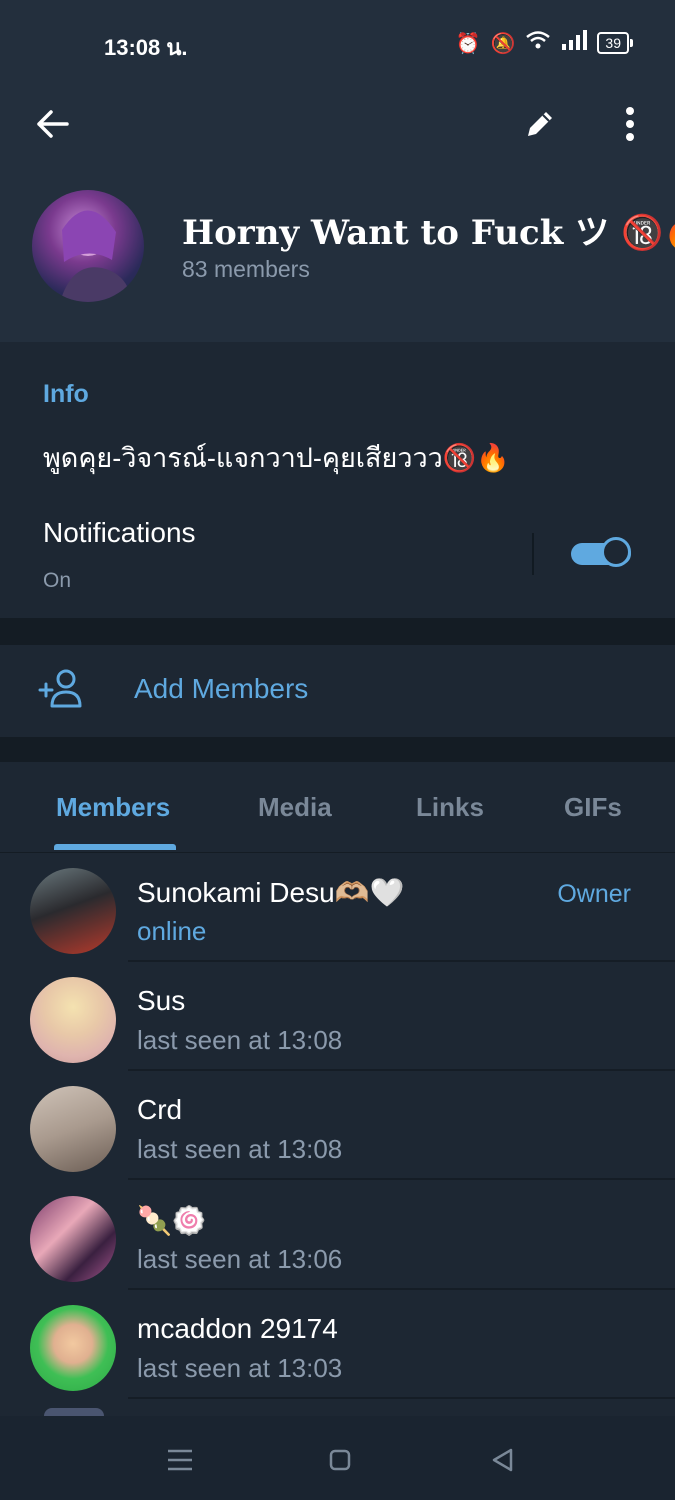 This screenshot has height=1500, width=675. What do you see at coordinates (295, 807) in the screenshot?
I see `tab-media: Media` at bounding box center [295, 807].